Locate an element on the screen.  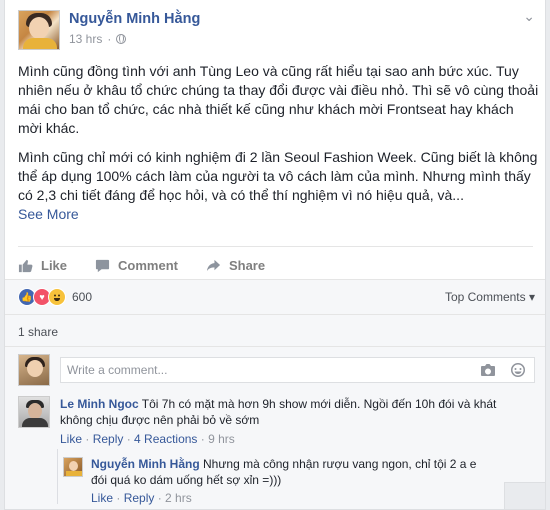
reply-time: 2 hrs is located at coordinates (178, 498).